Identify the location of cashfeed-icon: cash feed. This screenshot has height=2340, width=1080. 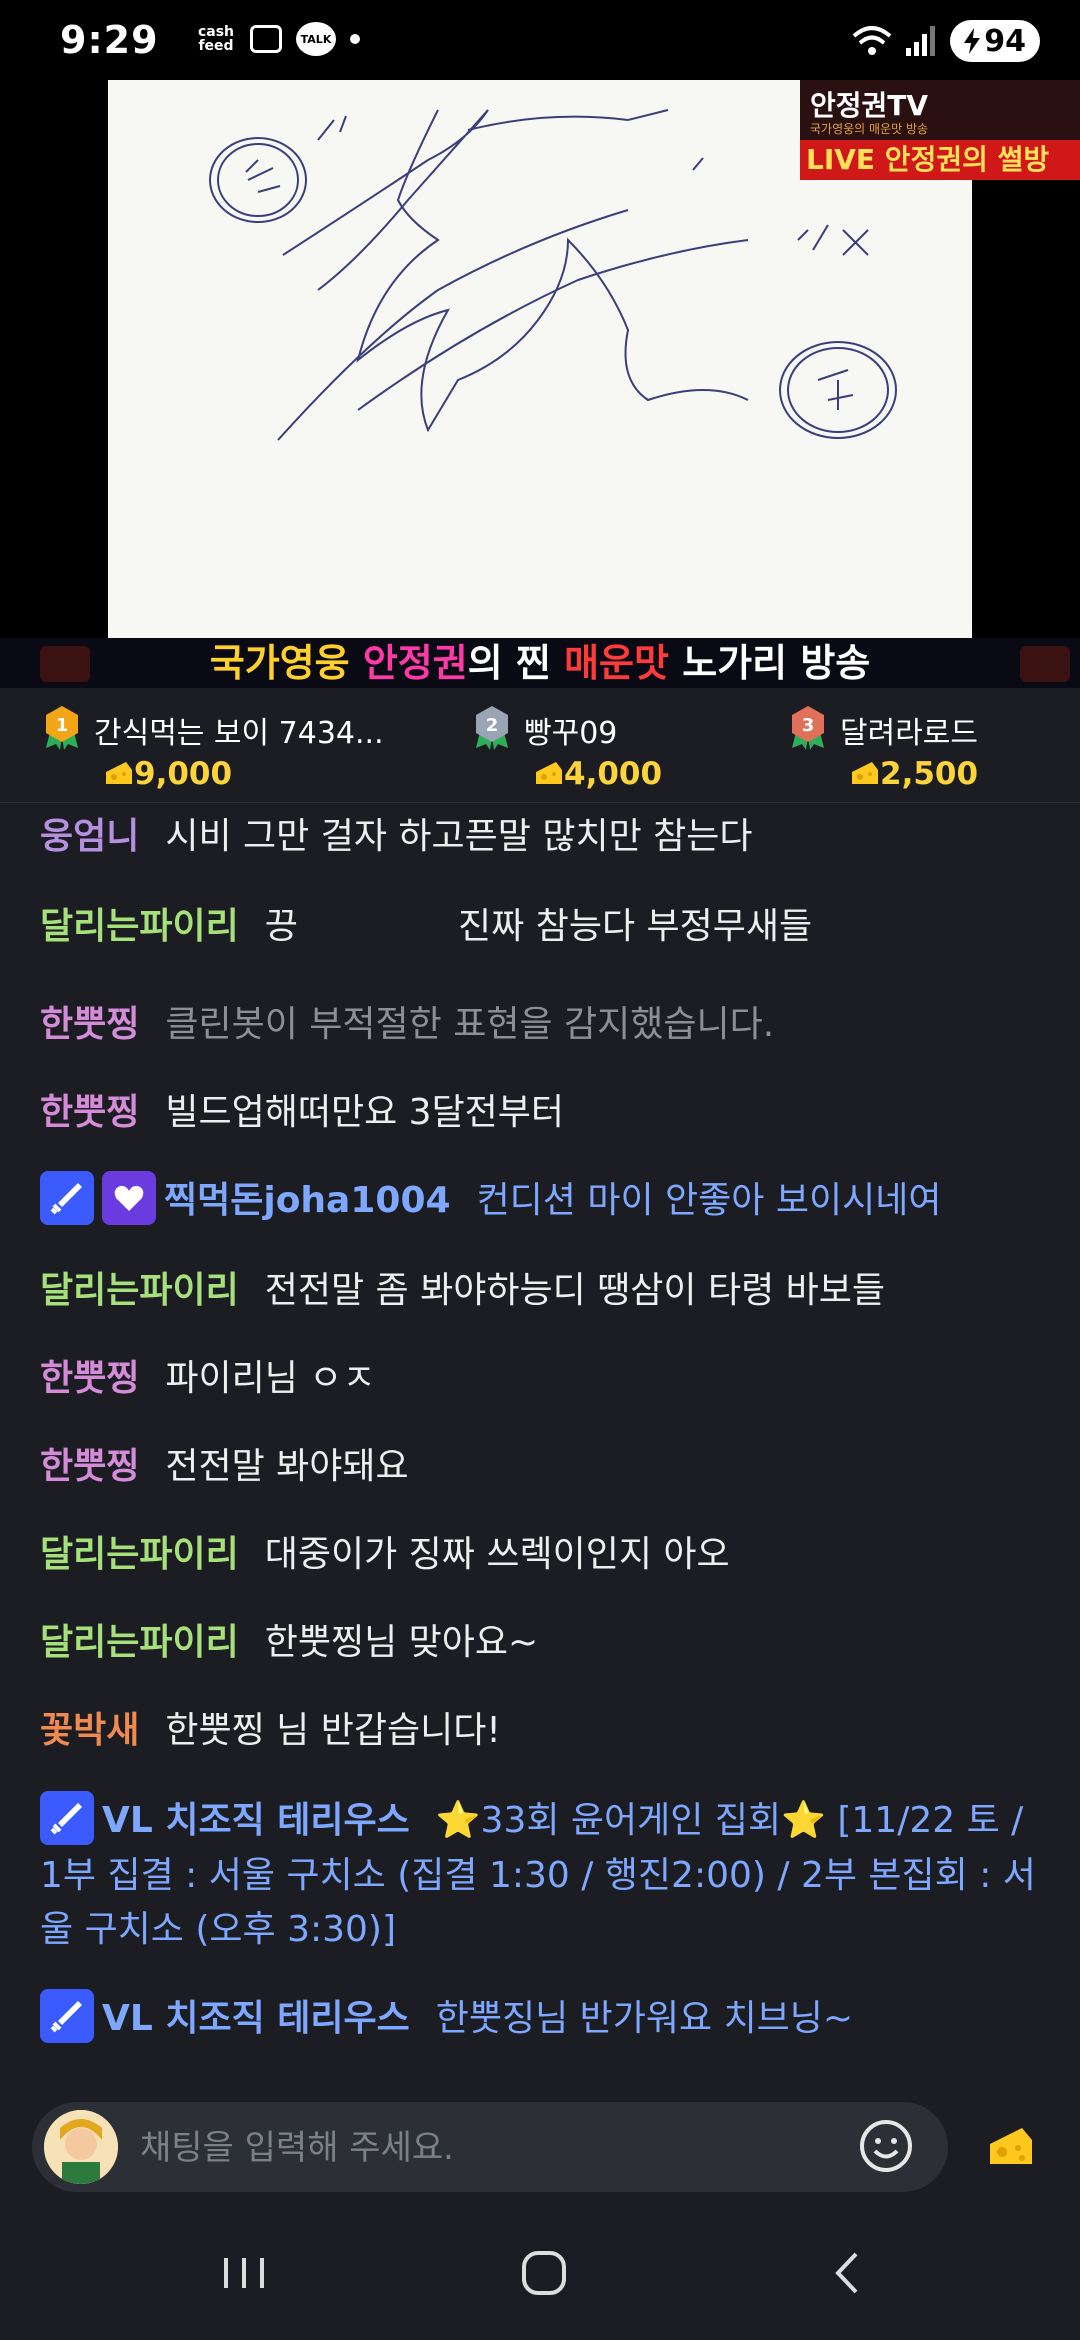
(216, 39).